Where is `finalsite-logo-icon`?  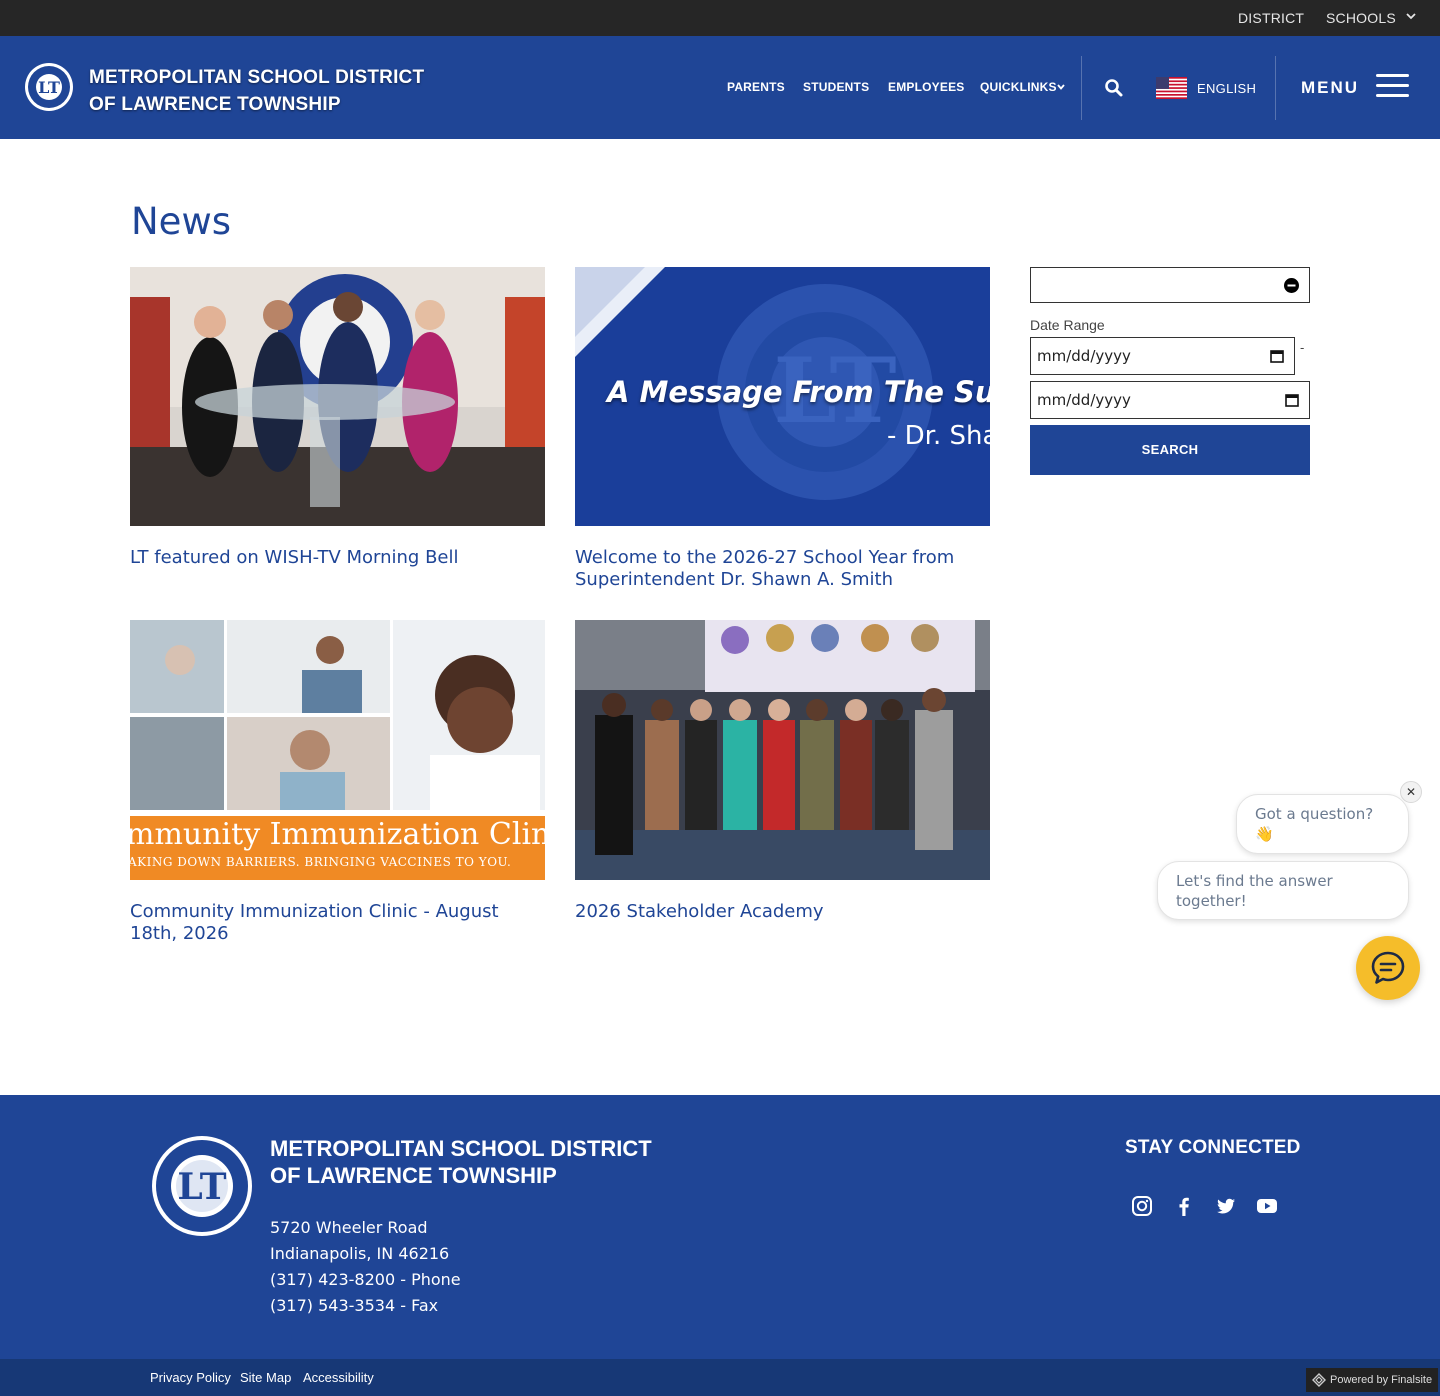 finalsite-logo-icon is located at coordinates (1319, 1380).